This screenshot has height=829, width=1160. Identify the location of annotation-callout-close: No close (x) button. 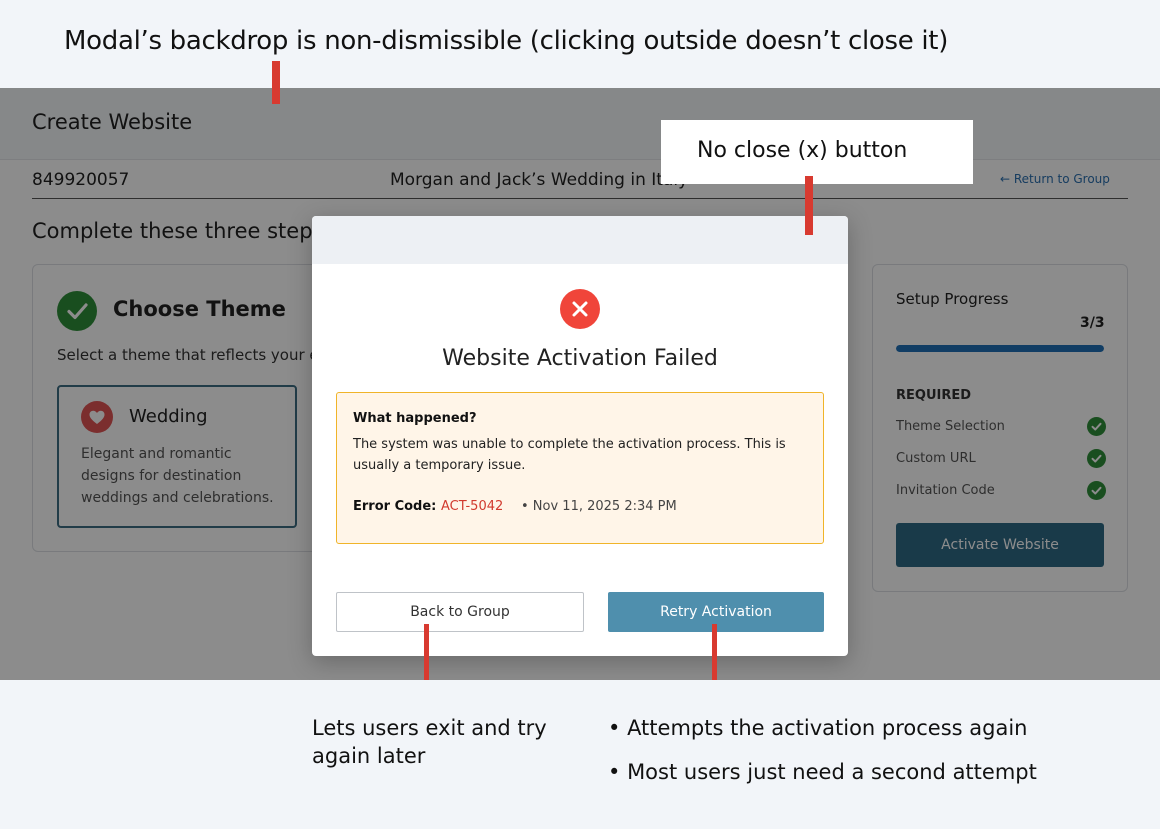
(817, 152).